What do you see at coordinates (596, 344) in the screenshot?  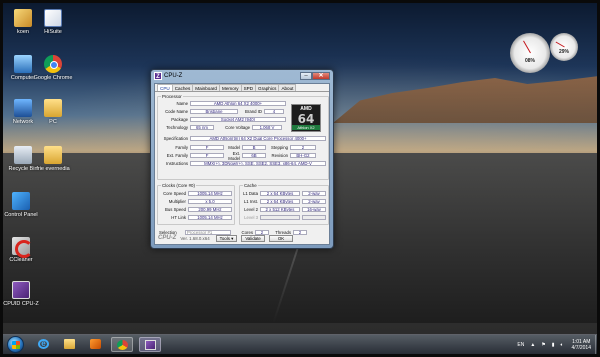 I see `show-desktop-button` at bounding box center [596, 344].